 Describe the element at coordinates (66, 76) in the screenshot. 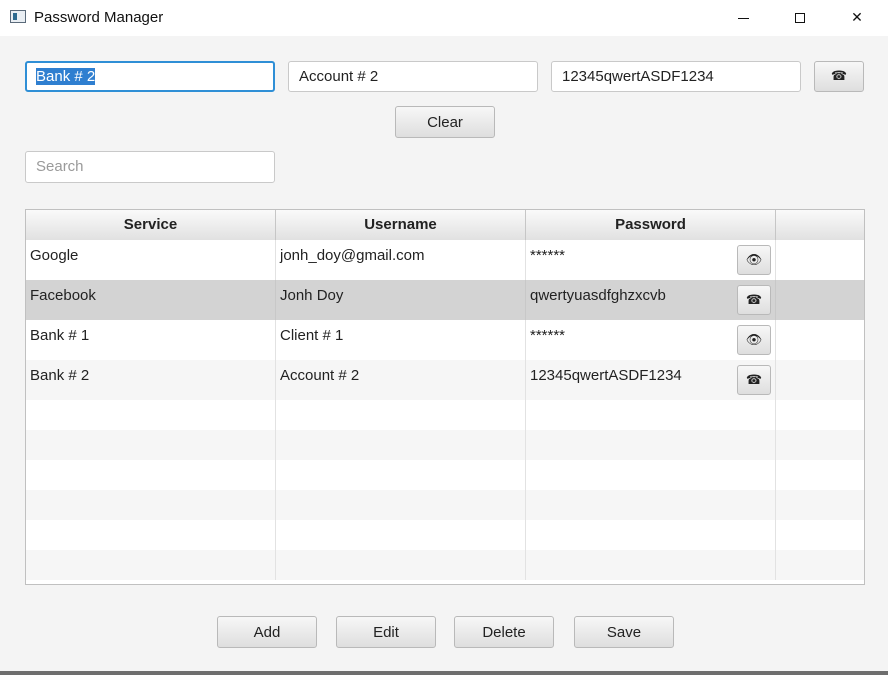

I see `service-field-value: Bank # 2` at that location.